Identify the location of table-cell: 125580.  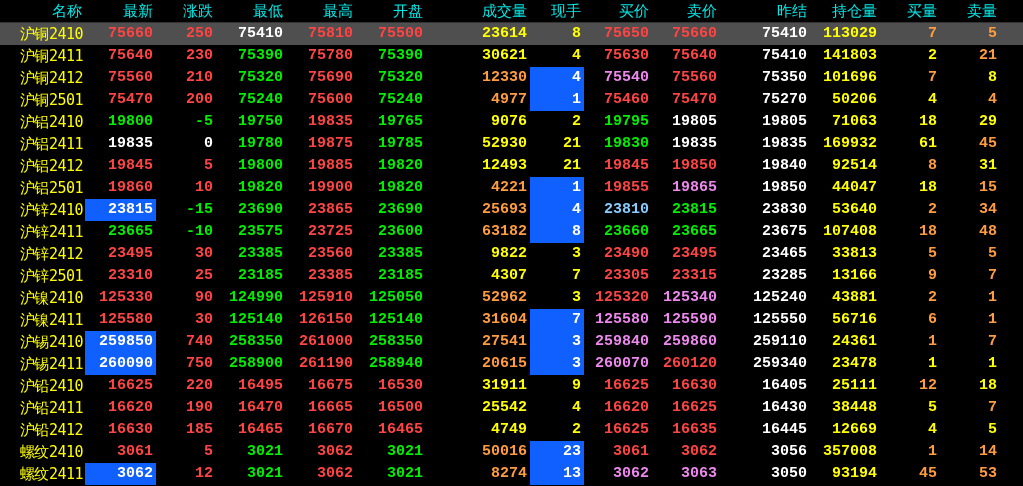
(622, 320).